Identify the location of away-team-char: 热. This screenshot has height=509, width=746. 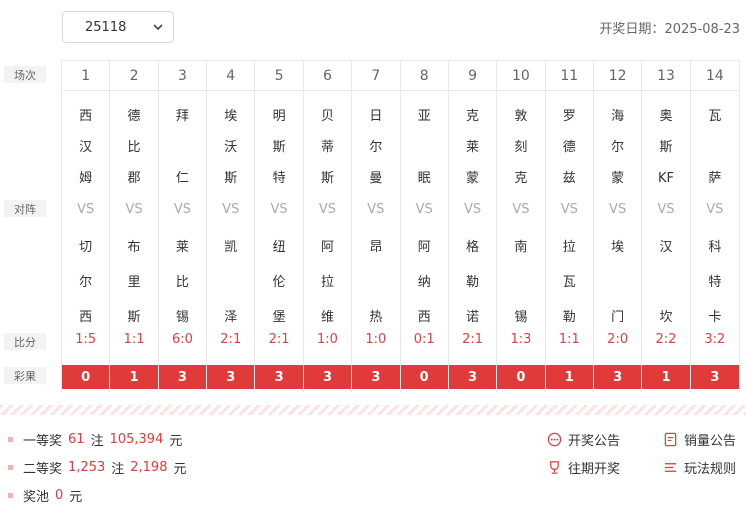
(376, 317).